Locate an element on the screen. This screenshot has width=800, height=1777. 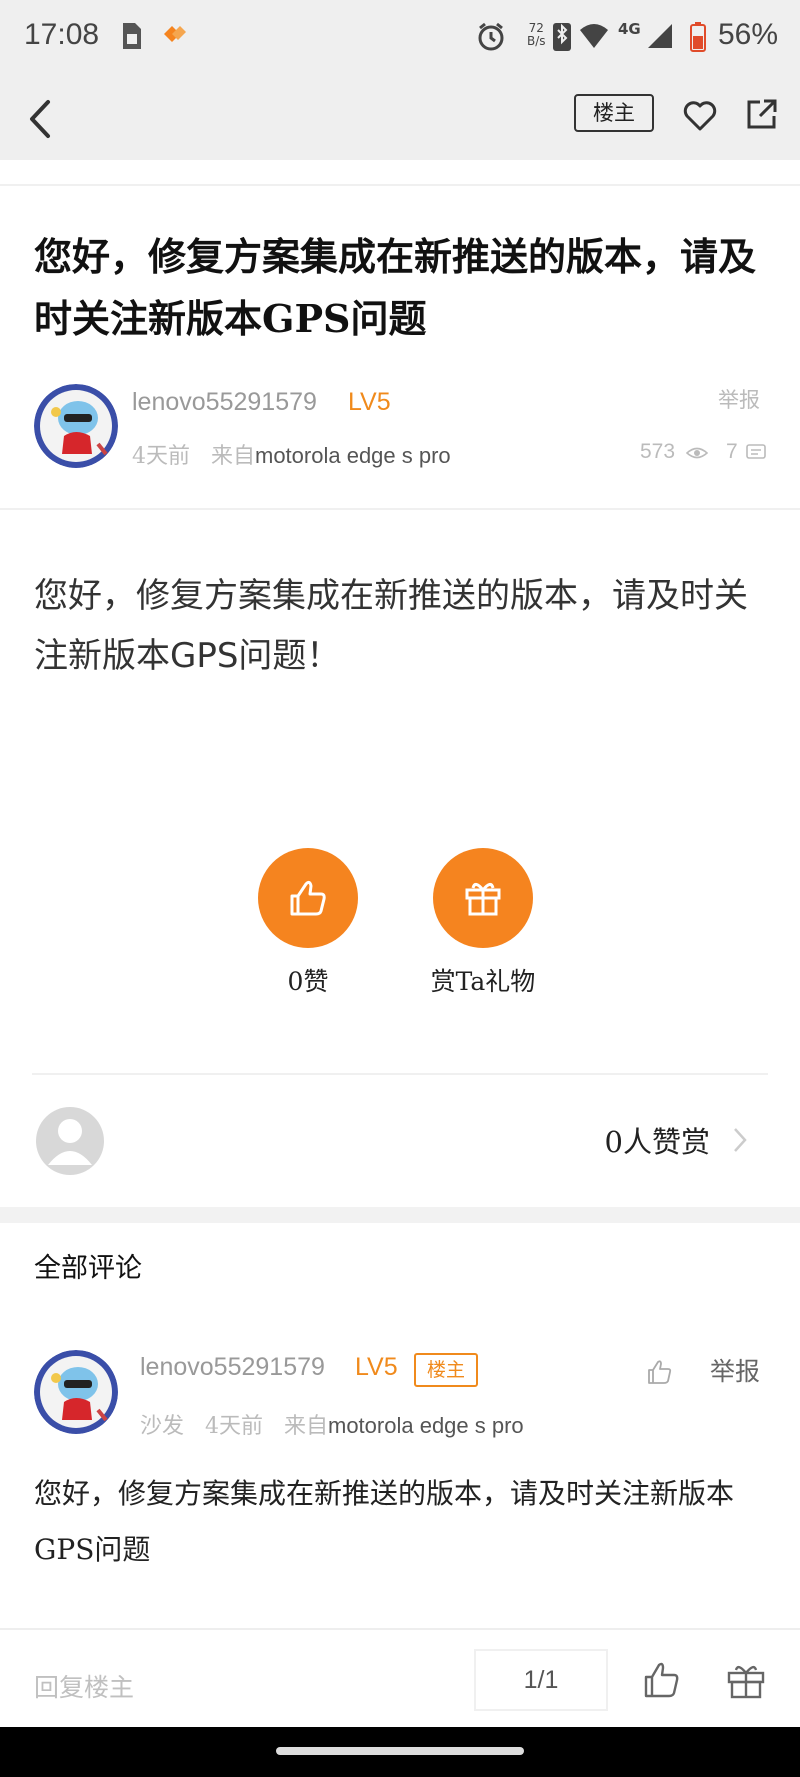
comment-author-name: lenovo55291579 is located at coordinates (232, 1367).